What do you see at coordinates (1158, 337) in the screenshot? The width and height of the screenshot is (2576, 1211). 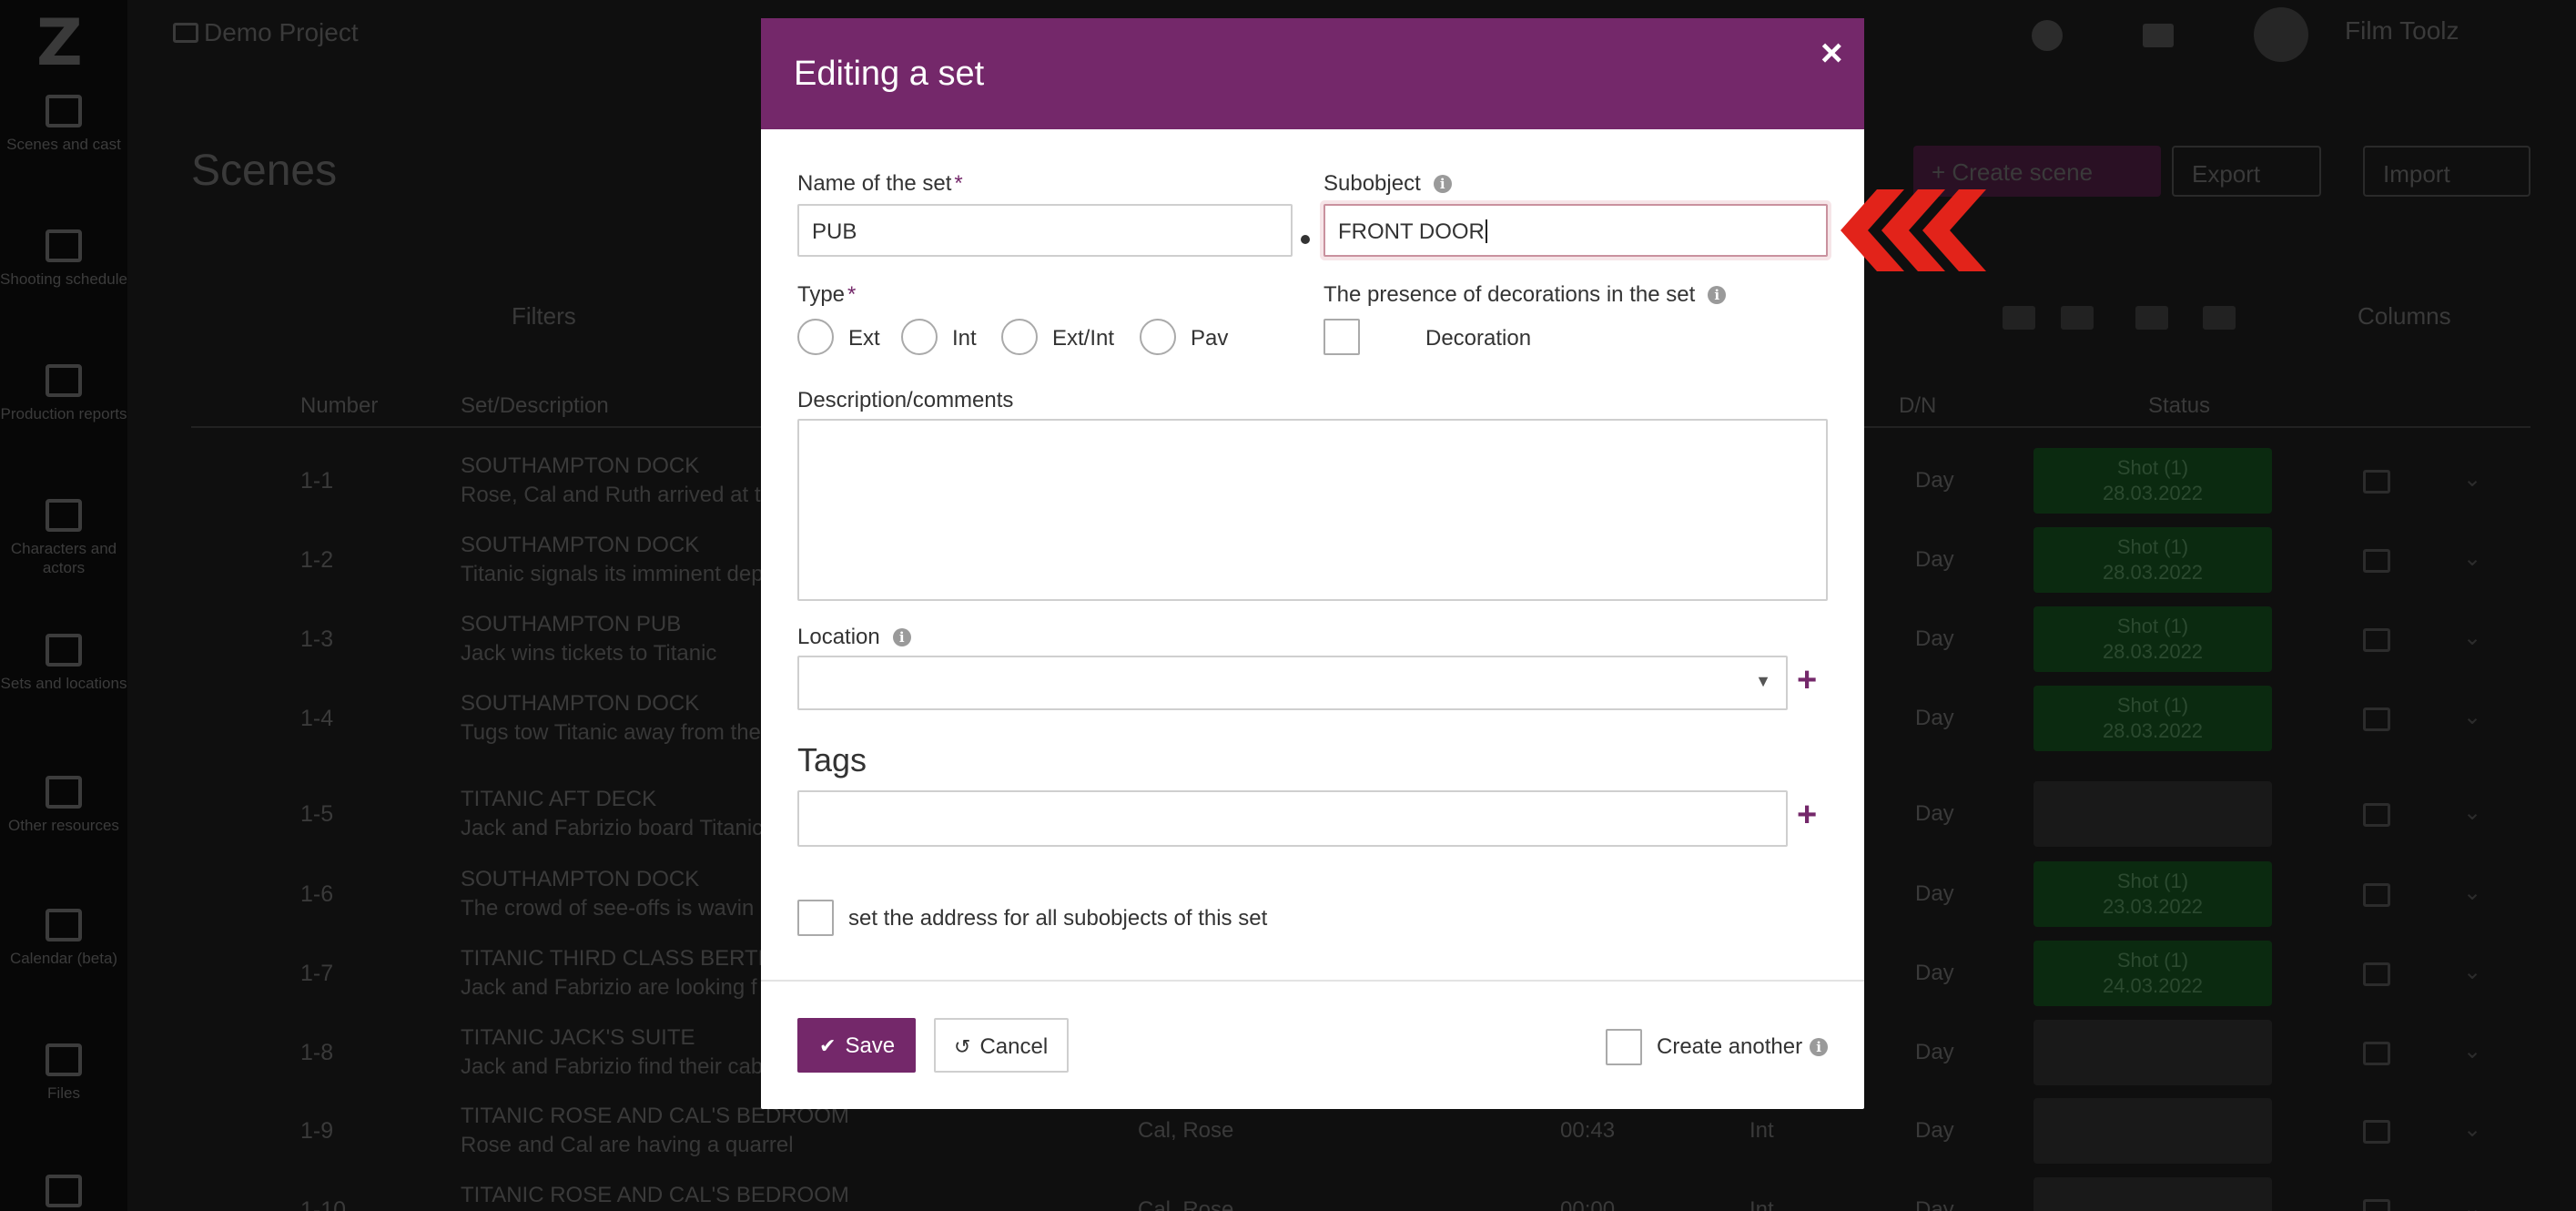 I see `type-pav-radio` at bounding box center [1158, 337].